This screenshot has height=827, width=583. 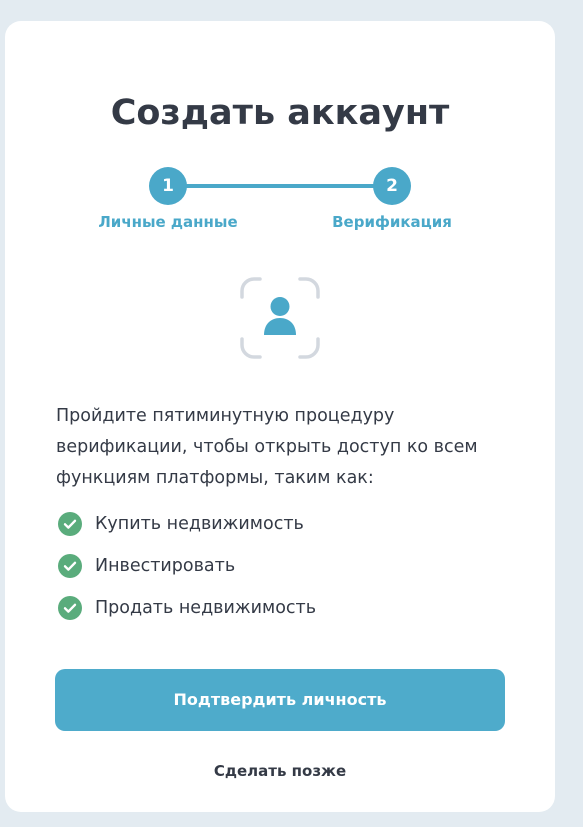 What do you see at coordinates (280, 318) in the screenshot?
I see `face-scan-icon` at bounding box center [280, 318].